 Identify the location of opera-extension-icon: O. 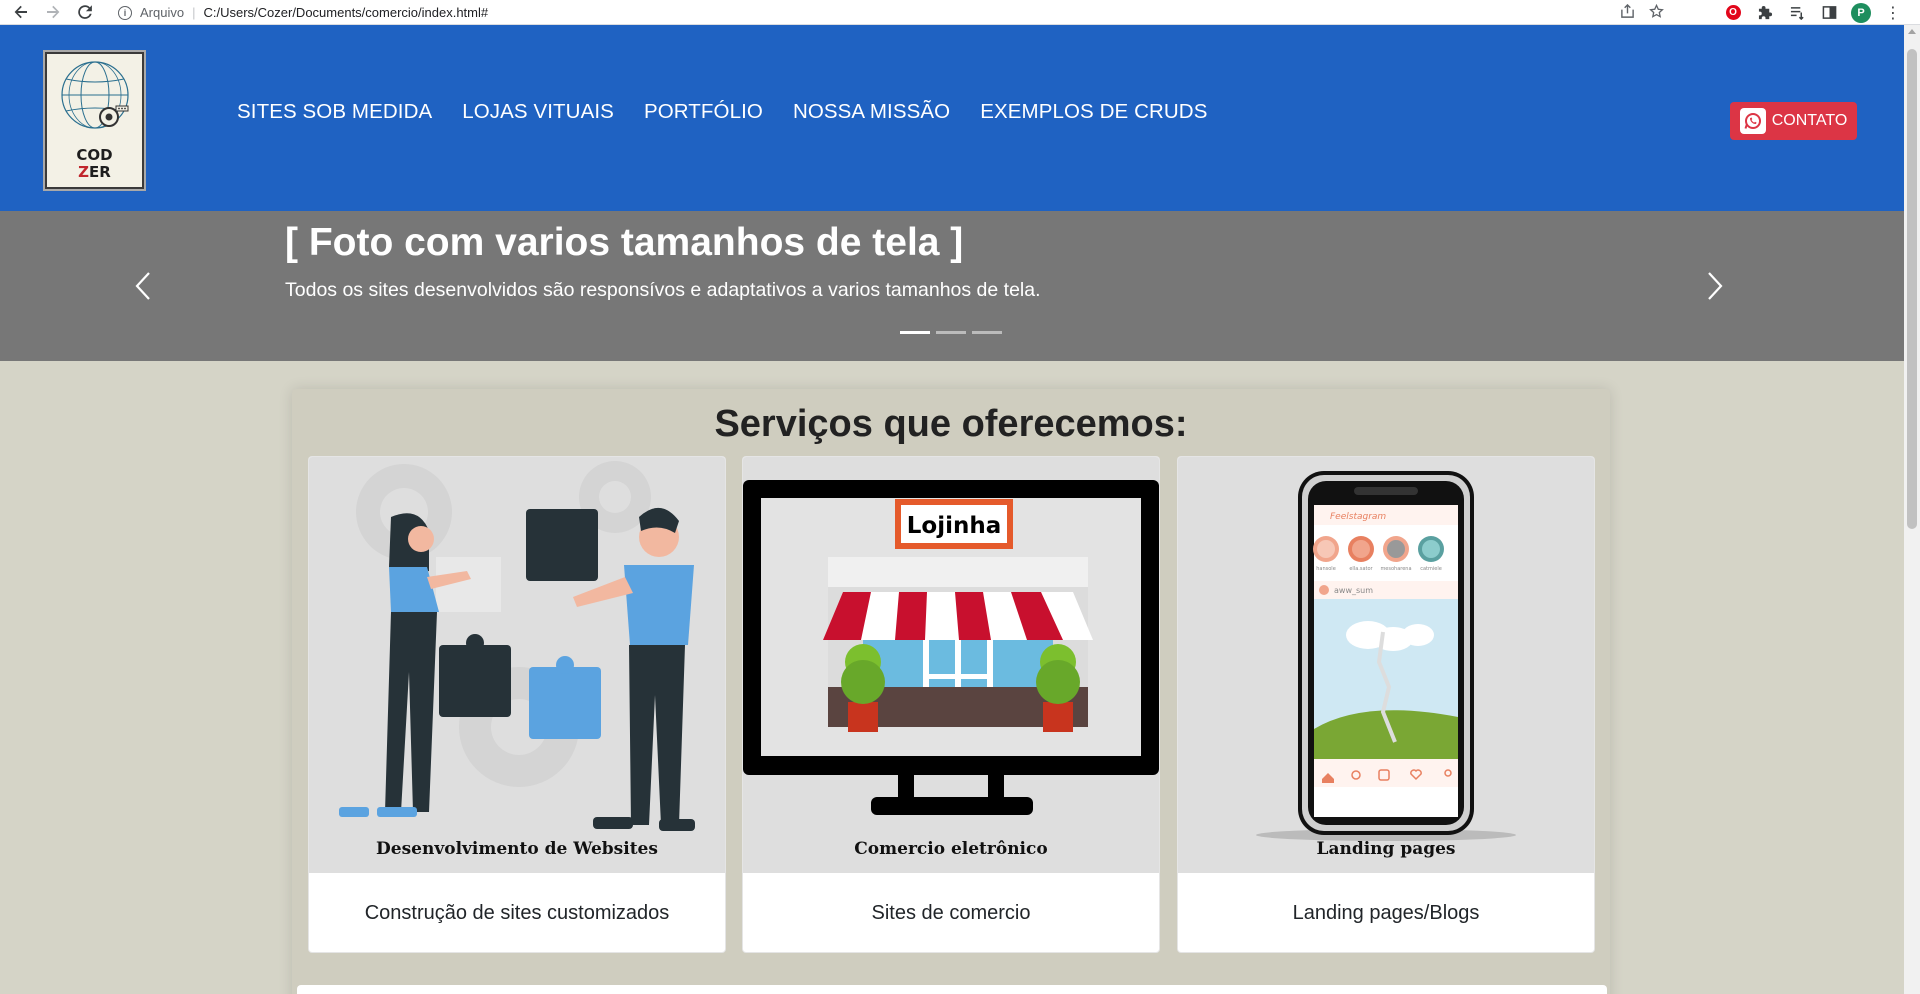
(1733, 13).